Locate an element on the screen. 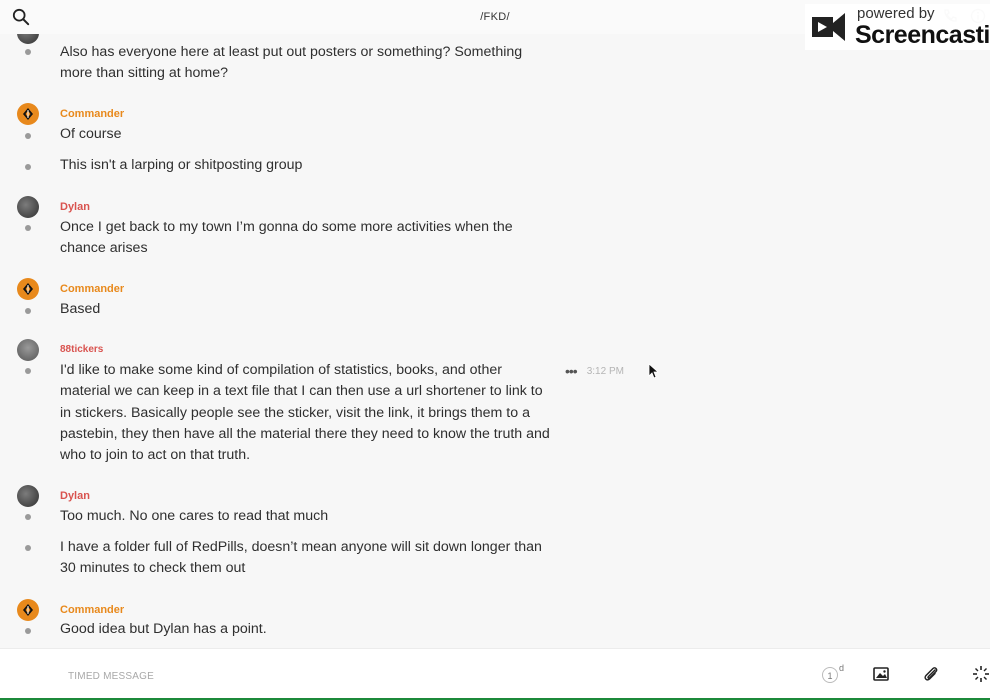 This screenshot has height=700, width=990. message-hover-tools: ••• 3:12 PM is located at coordinates (594, 371).